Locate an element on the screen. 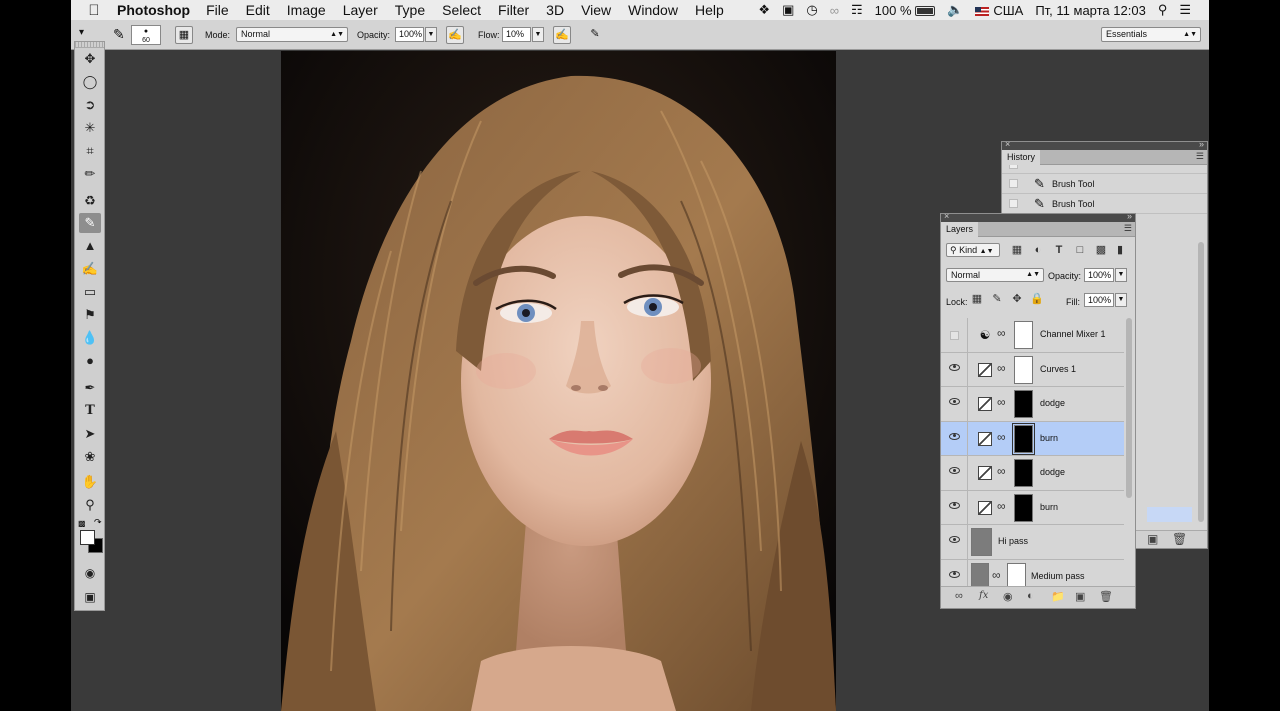 This screenshot has height=711, width=1280. move-tool: ✥ is located at coordinates (90, 59).